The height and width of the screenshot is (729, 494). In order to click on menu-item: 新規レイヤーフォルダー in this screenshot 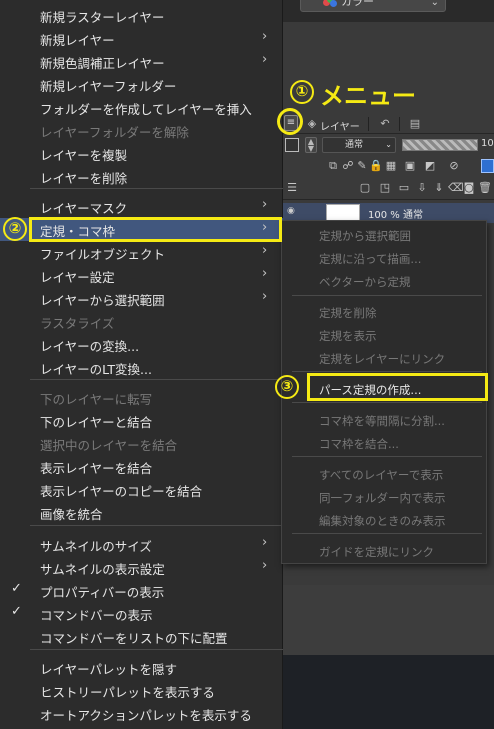, I will do `click(141, 84)`.